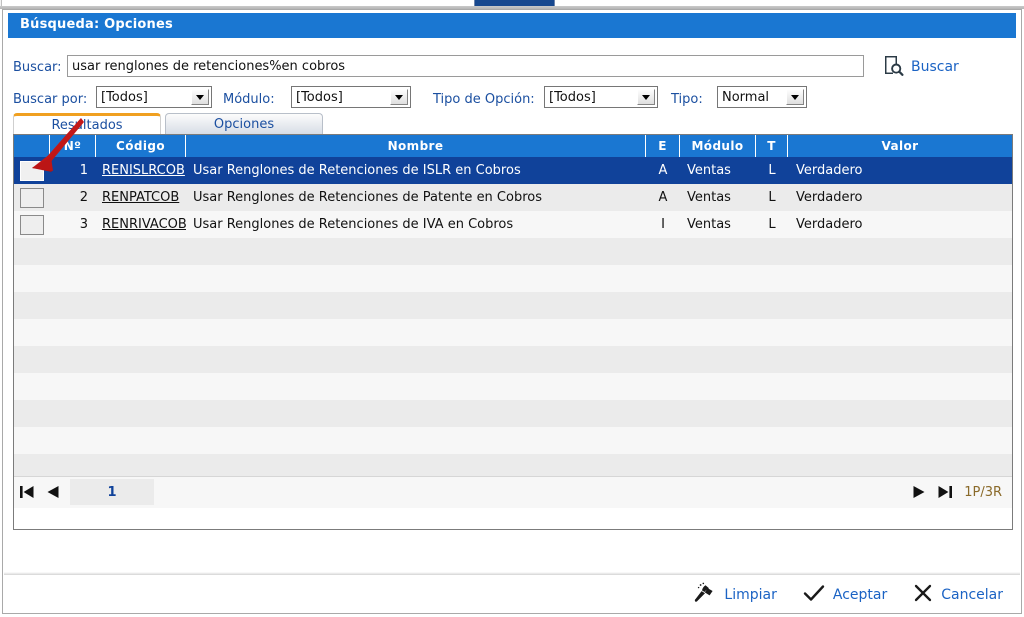 This screenshot has height=617, width=1024. Describe the element at coordinates (512, 4) in the screenshot. I see `background-window-strip` at that location.